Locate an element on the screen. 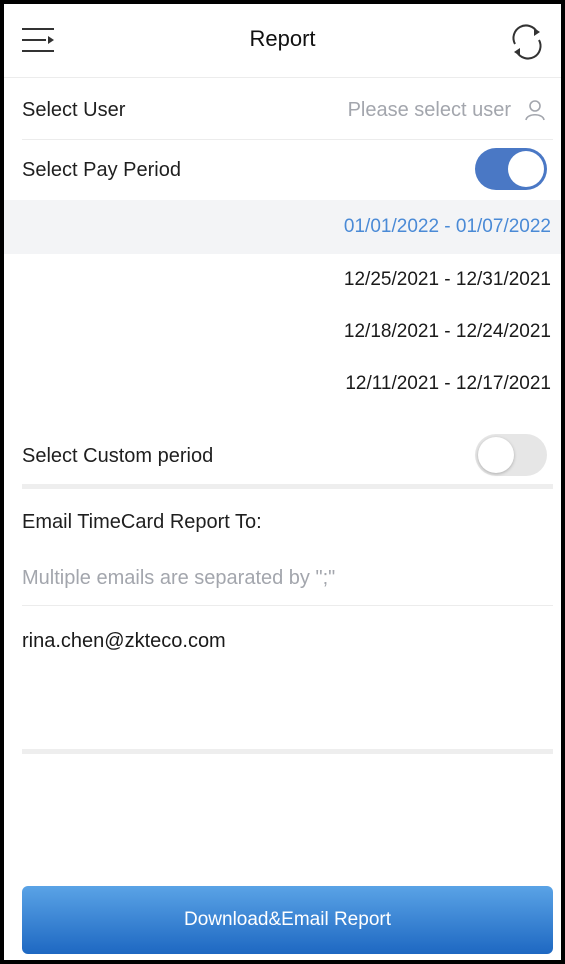 The image size is (565, 964). pay-period-option: 12/25/2021 - 12/31/2021 is located at coordinates (282, 280).